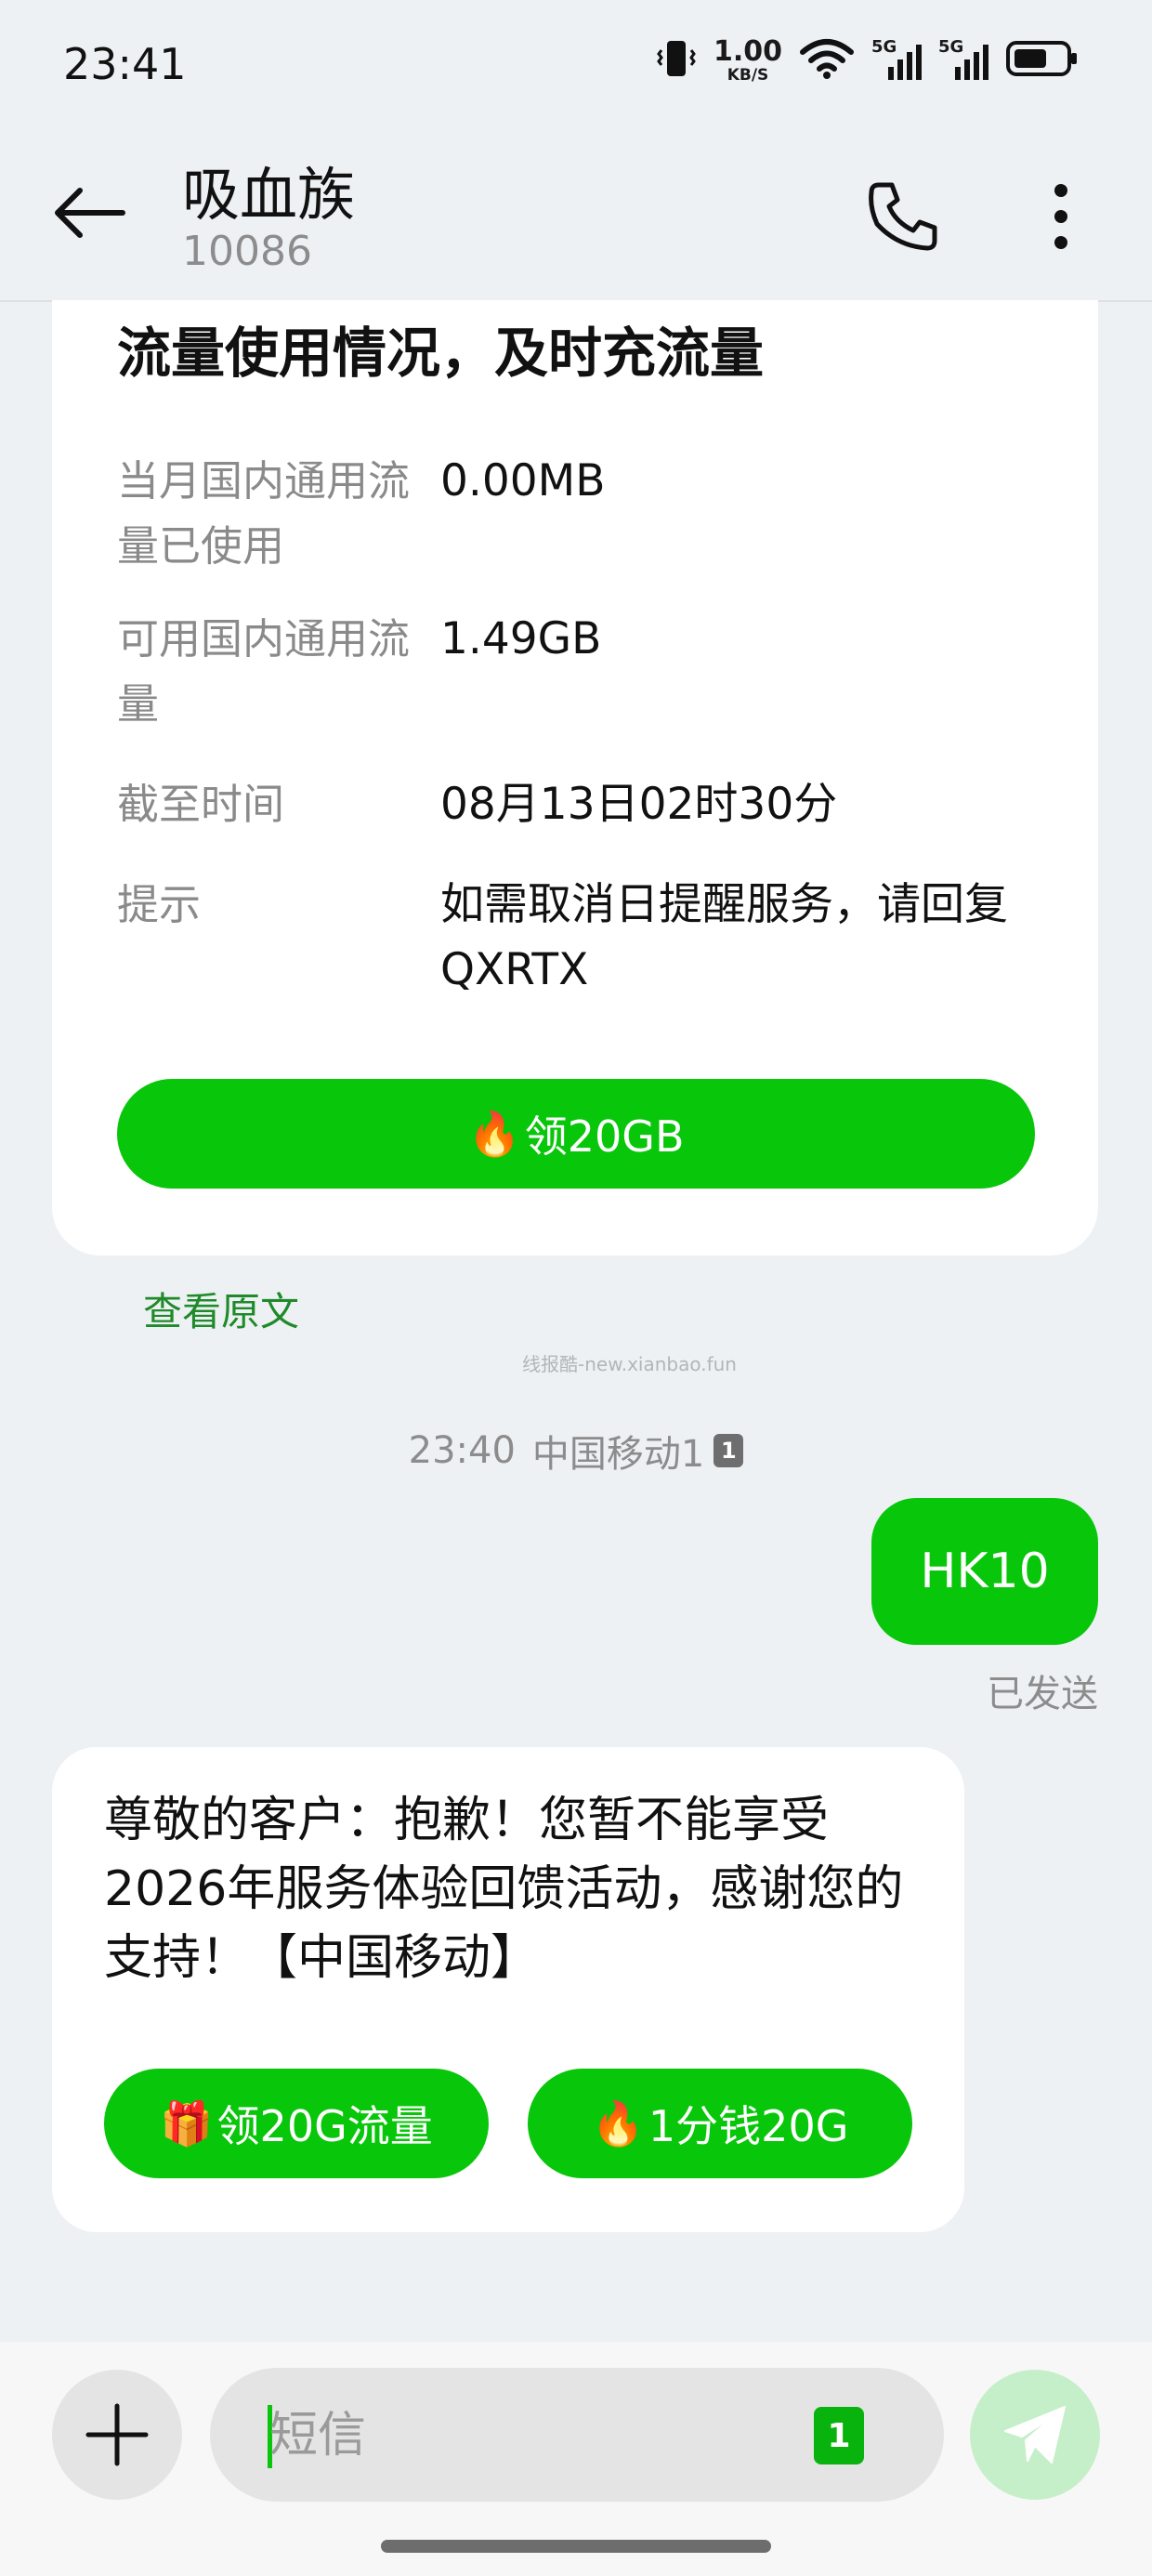  Describe the element at coordinates (264, 671) in the screenshot. I see `info-label: 可用国内通用流量` at that location.